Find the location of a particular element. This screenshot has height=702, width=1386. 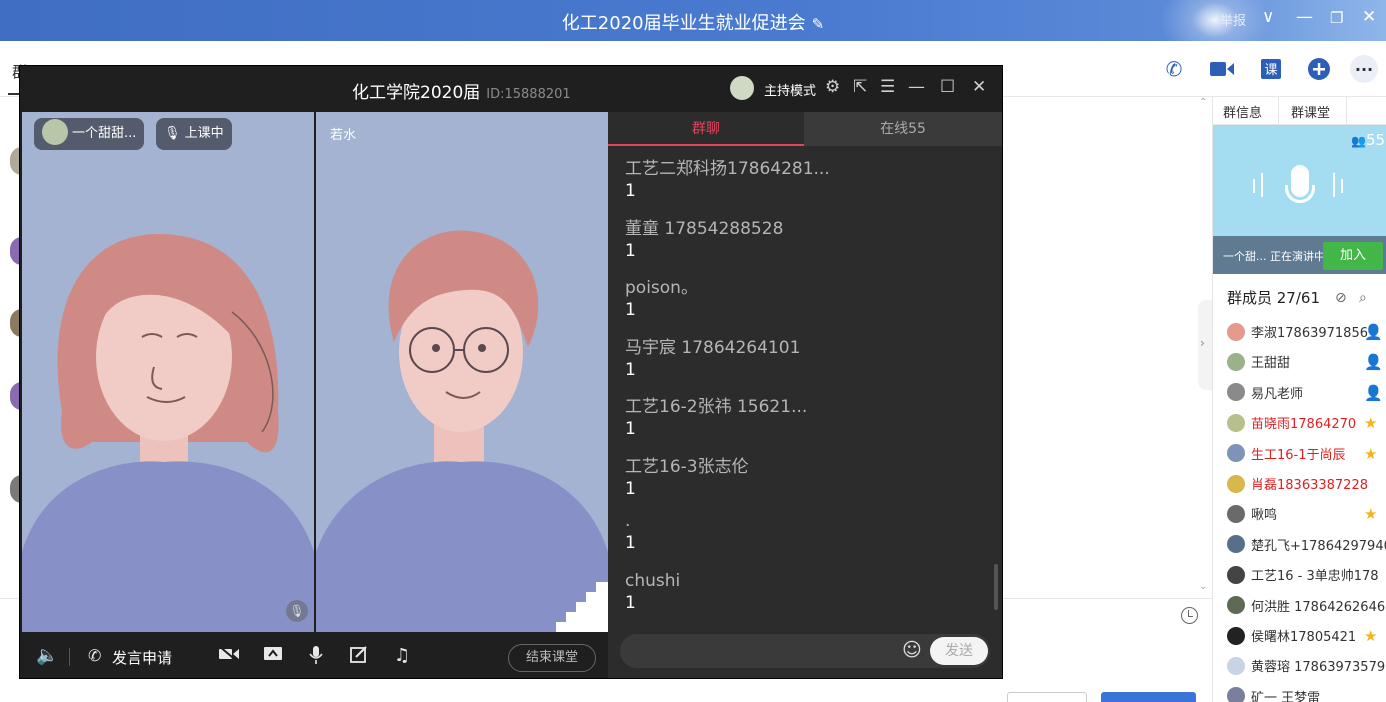

online-count: 👥55 is located at coordinates (1368, 140).